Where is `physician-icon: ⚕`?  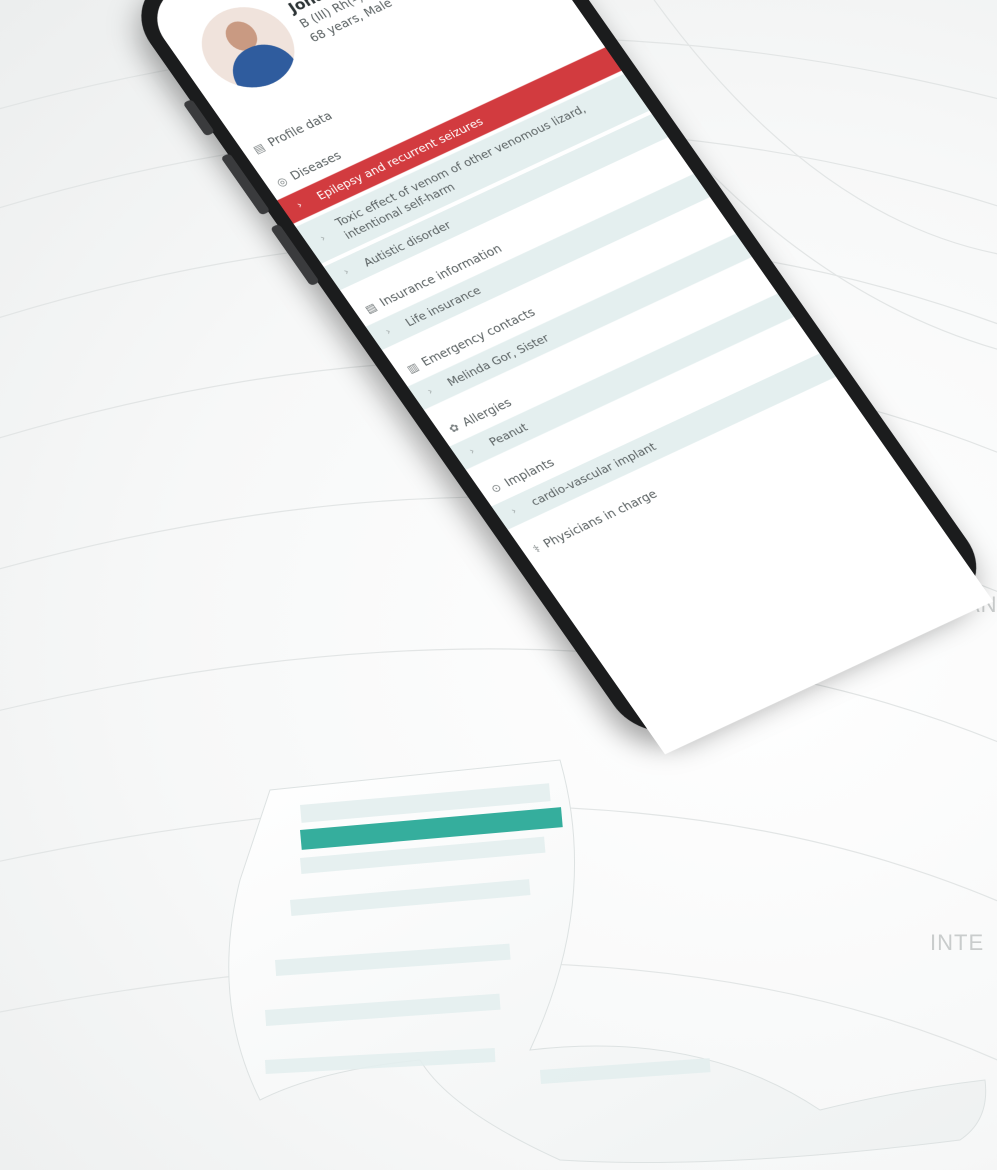 physician-icon: ⚕ is located at coordinates (536, 548).